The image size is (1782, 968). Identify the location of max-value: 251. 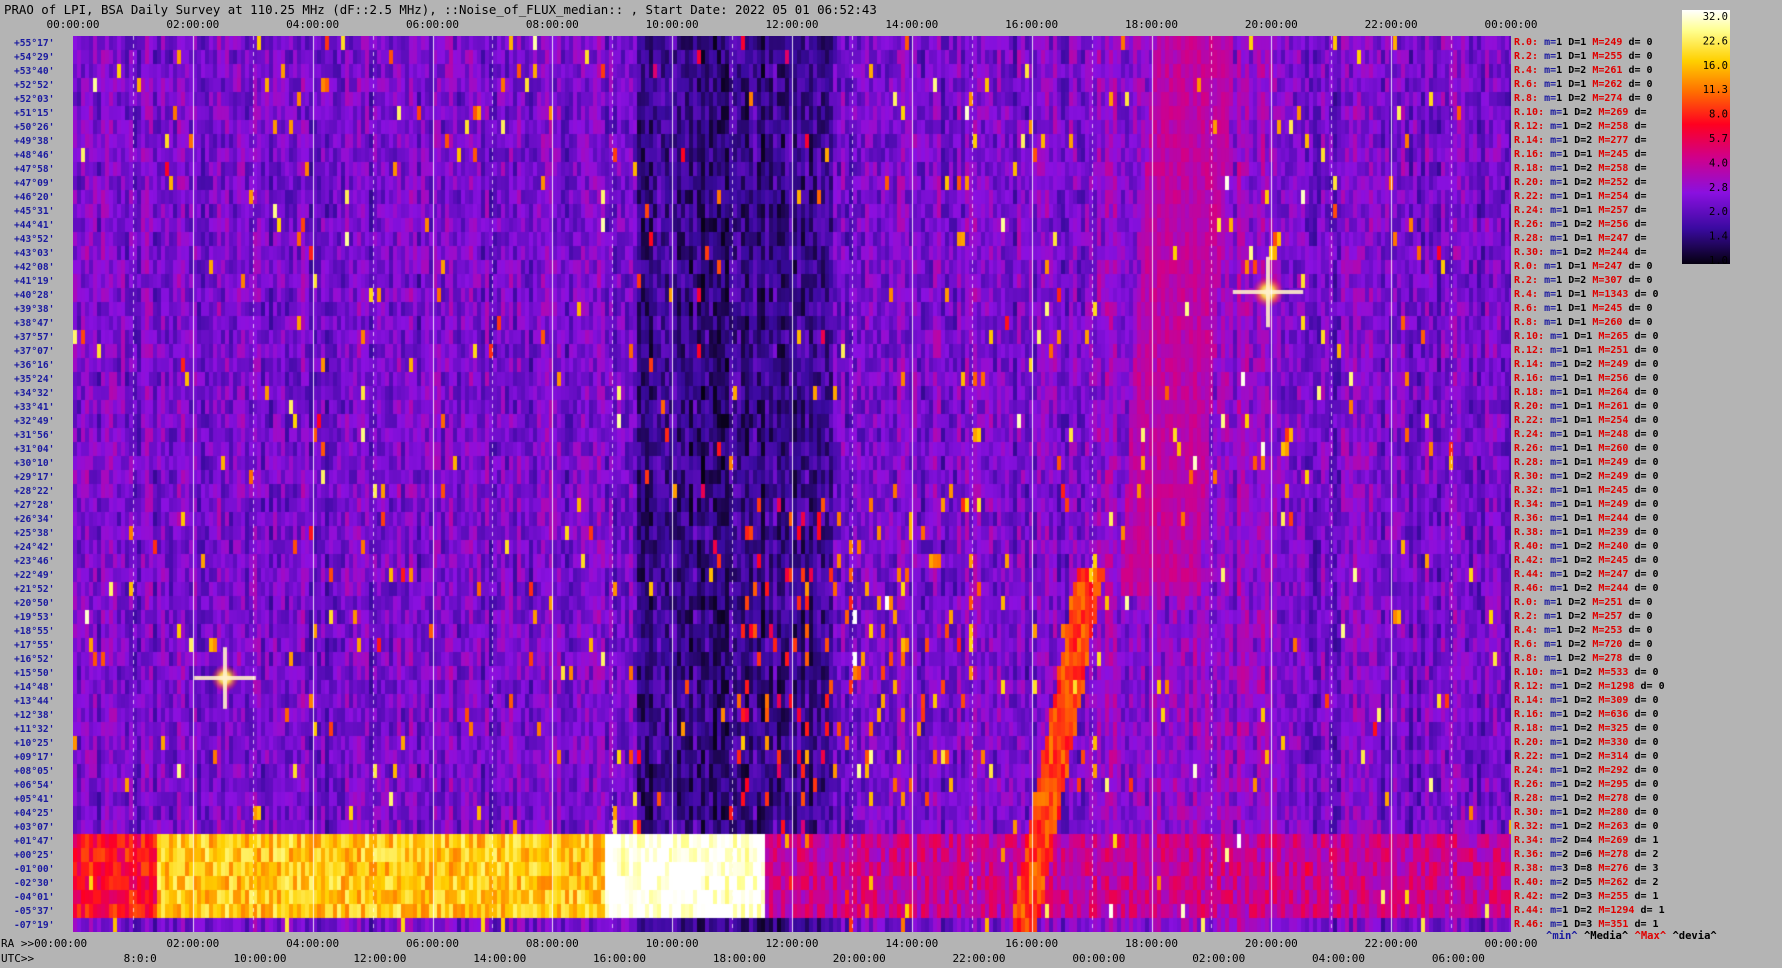
(1613, 602).